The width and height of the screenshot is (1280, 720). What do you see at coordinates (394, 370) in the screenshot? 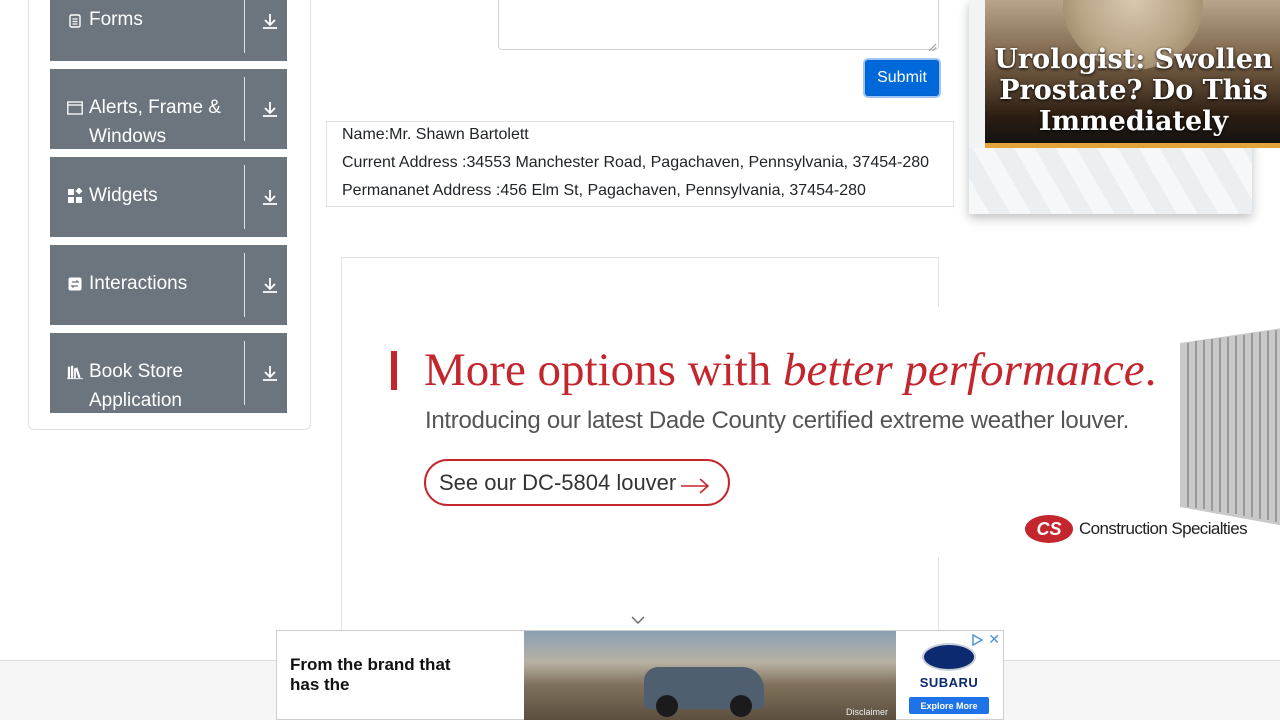
I see `ad-red-bar` at bounding box center [394, 370].